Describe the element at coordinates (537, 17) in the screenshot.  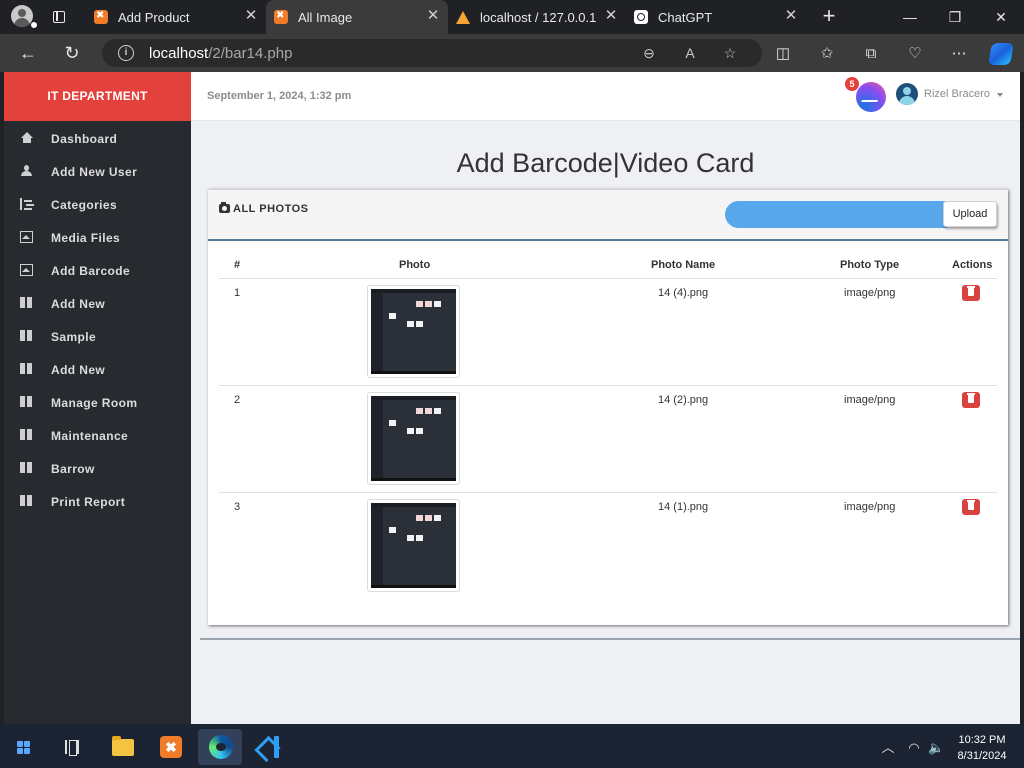
I see `tab-phpmyadmin: localhost / 127.0.0.1 / i ✕` at that location.